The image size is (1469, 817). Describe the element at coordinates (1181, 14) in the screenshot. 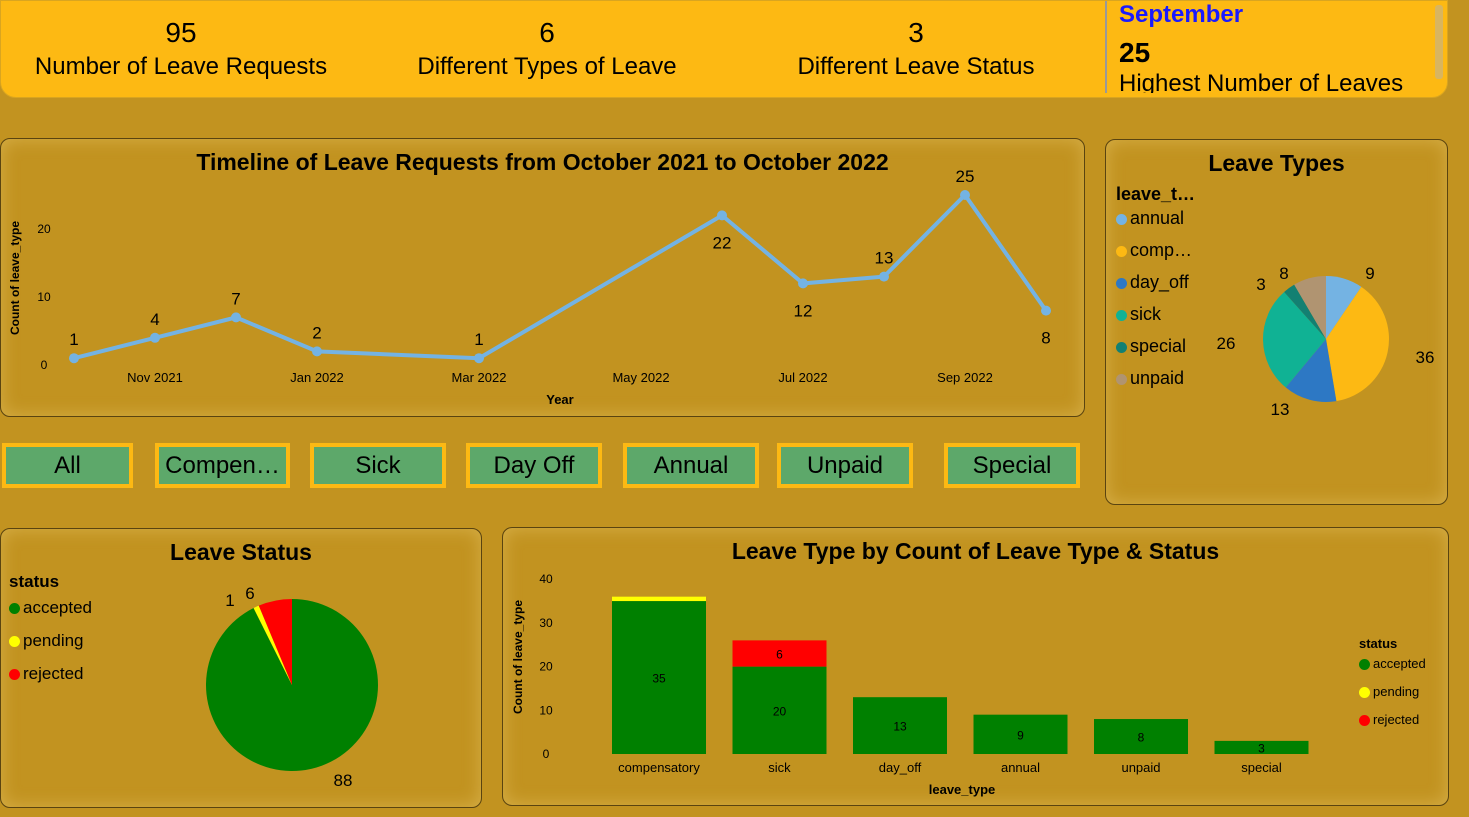

I see `highest-month: September` at that location.